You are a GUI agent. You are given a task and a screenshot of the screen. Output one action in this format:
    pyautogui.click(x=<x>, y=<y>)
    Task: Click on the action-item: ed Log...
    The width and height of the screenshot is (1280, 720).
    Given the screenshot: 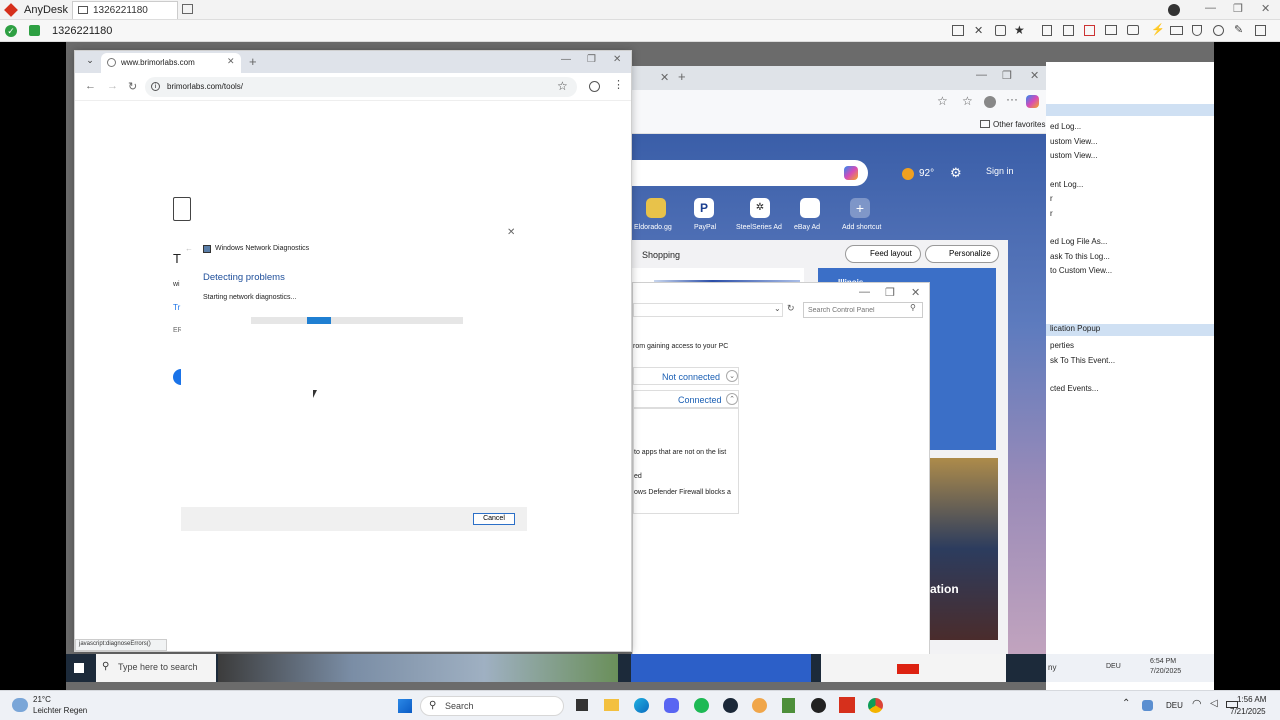 What is the action you would take?
    pyautogui.click(x=1081, y=127)
    